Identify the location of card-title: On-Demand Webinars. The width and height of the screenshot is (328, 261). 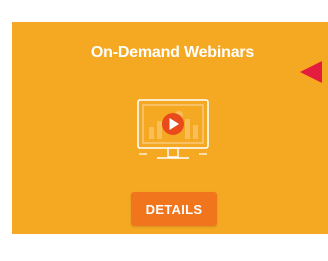
(172, 52).